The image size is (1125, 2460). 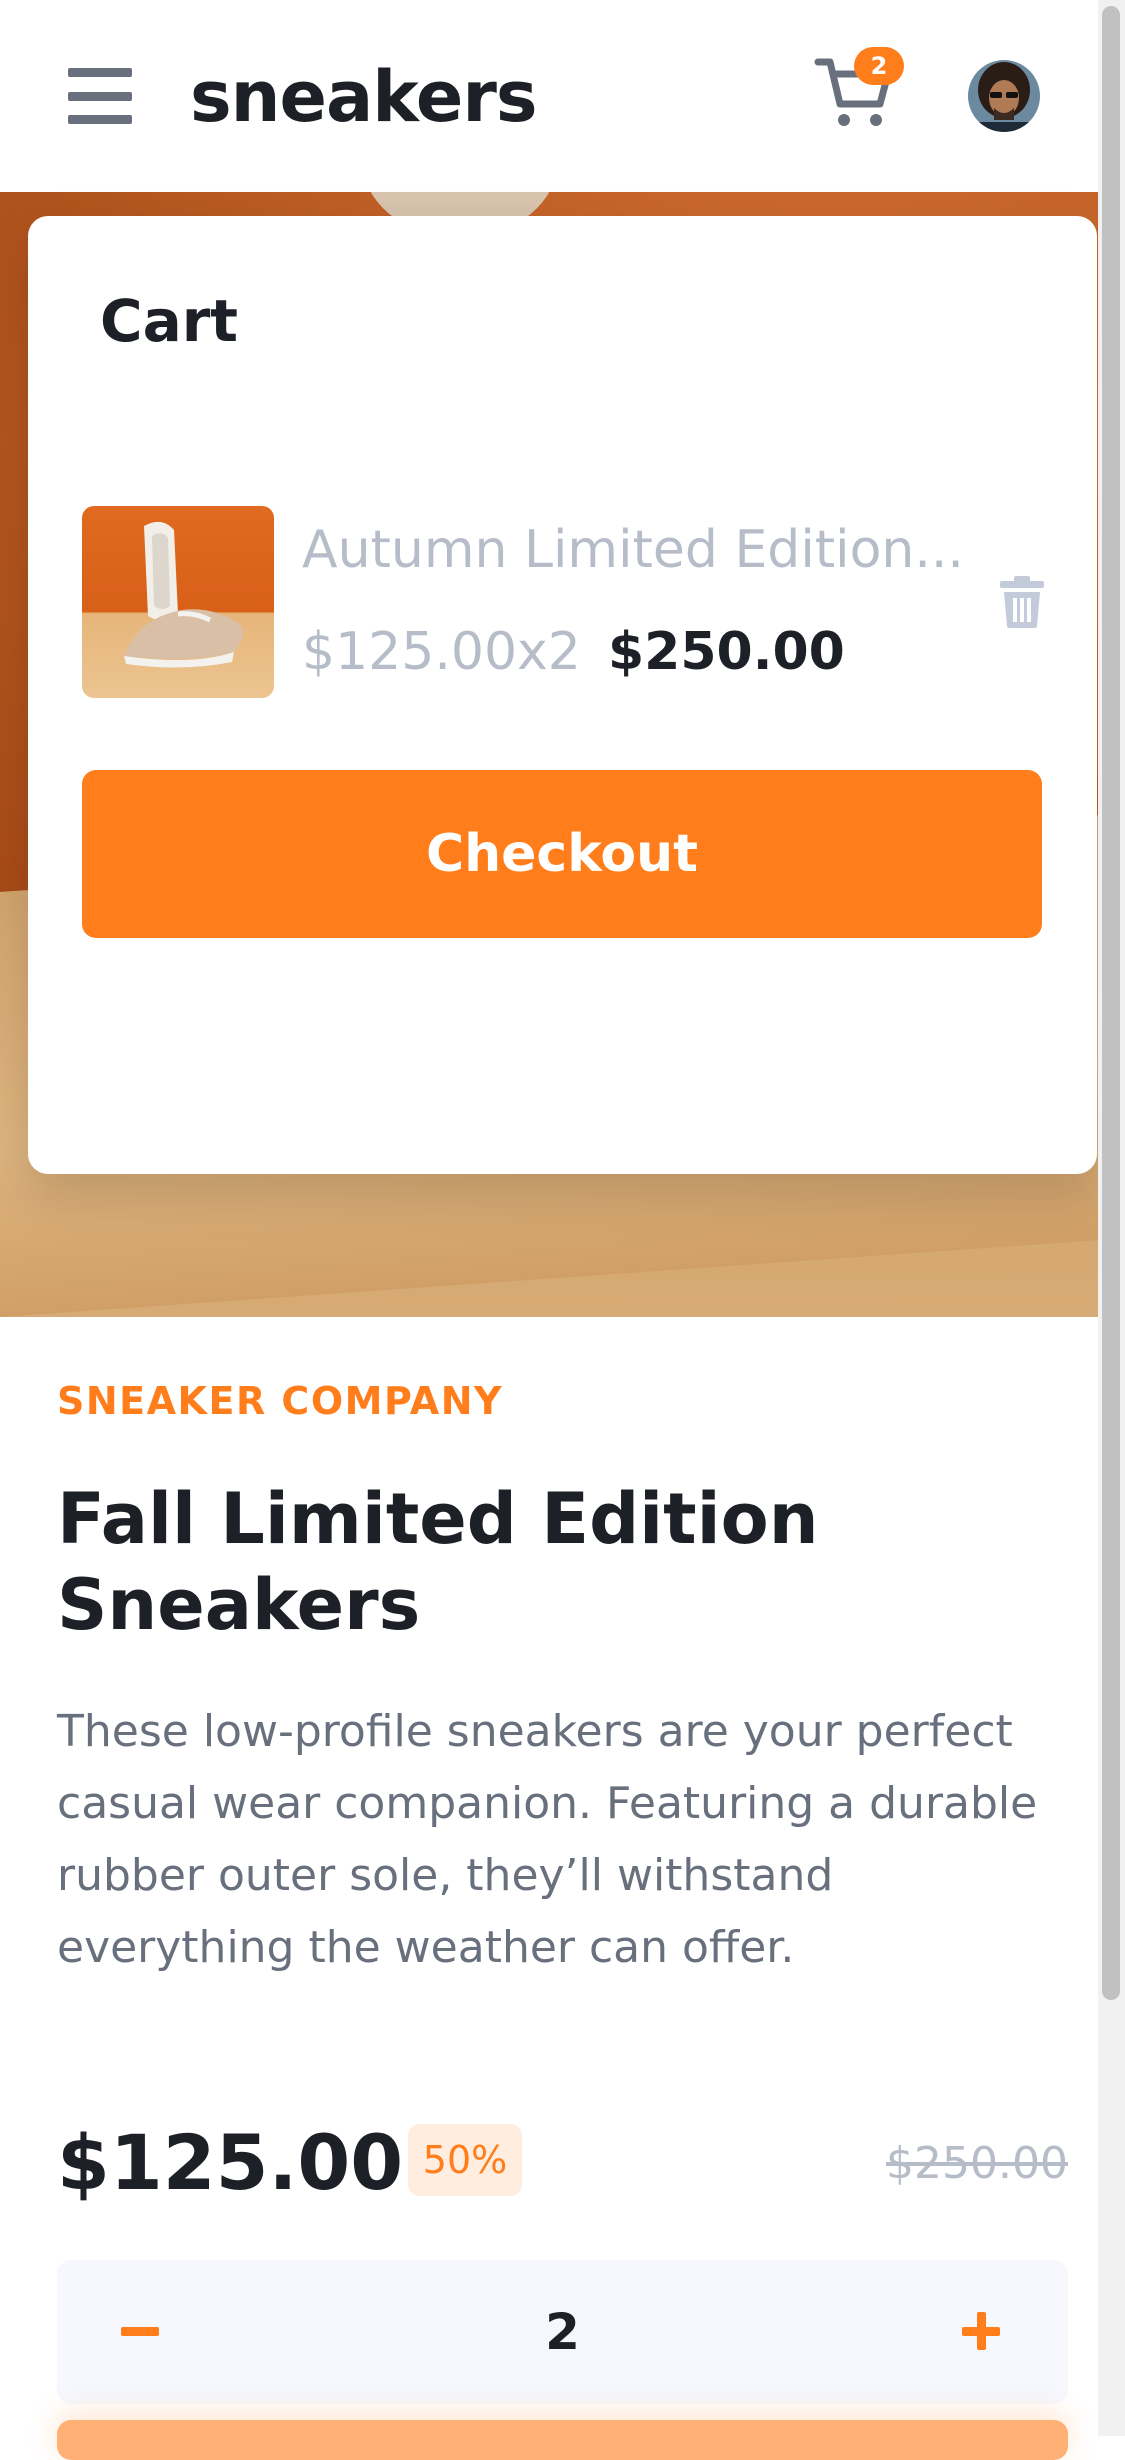 I want to click on current-price: $125.00, so click(x=230, y=2162).